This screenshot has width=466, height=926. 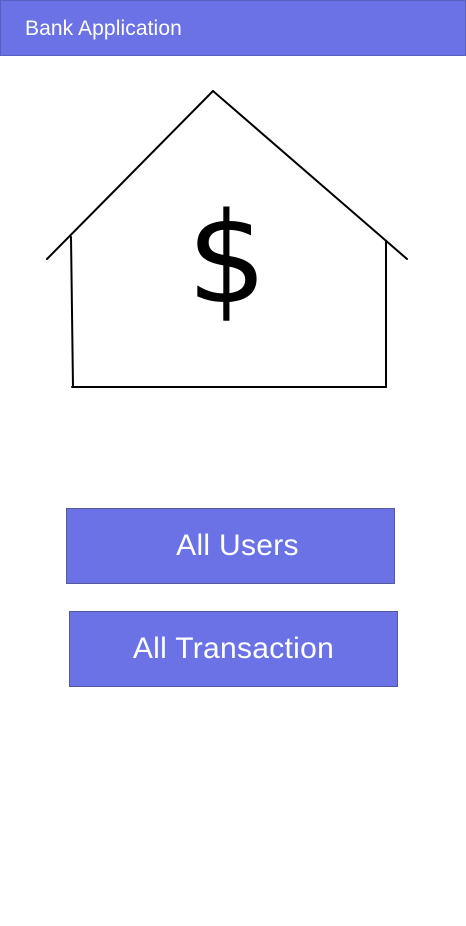 I want to click on all-users-button: All Users, so click(x=230, y=546).